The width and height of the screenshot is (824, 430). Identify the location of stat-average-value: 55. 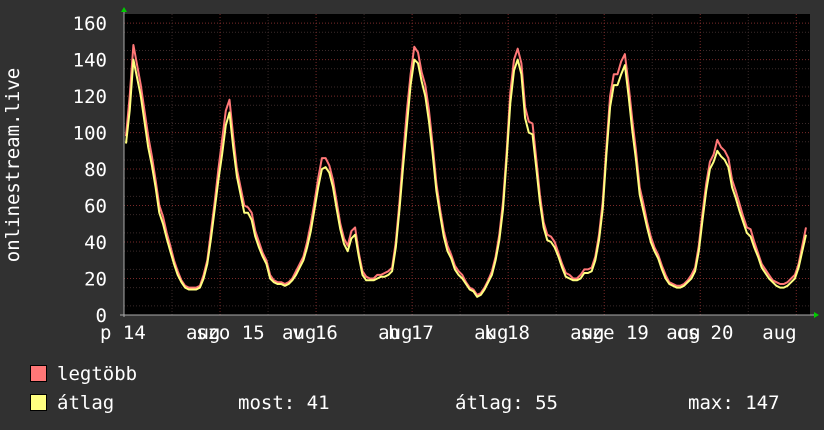
(546, 403).